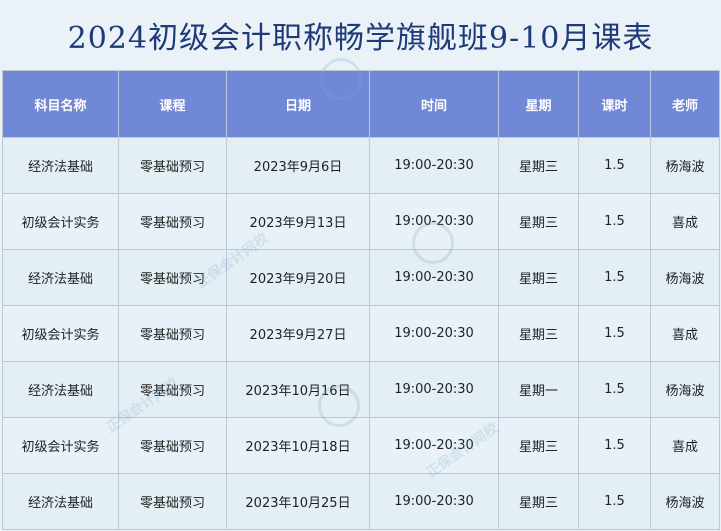  Describe the element at coordinates (298, 104) in the screenshot. I see `header-date: 日期` at that location.